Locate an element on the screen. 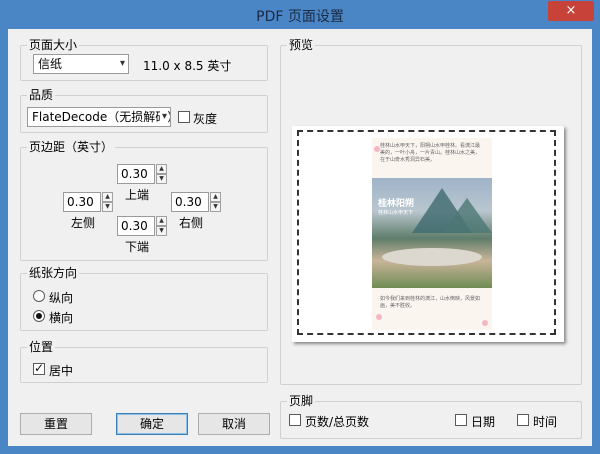 Image resolution: width=600 pixels, height=454 pixels. time-checkbox is located at coordinates (523, 420).